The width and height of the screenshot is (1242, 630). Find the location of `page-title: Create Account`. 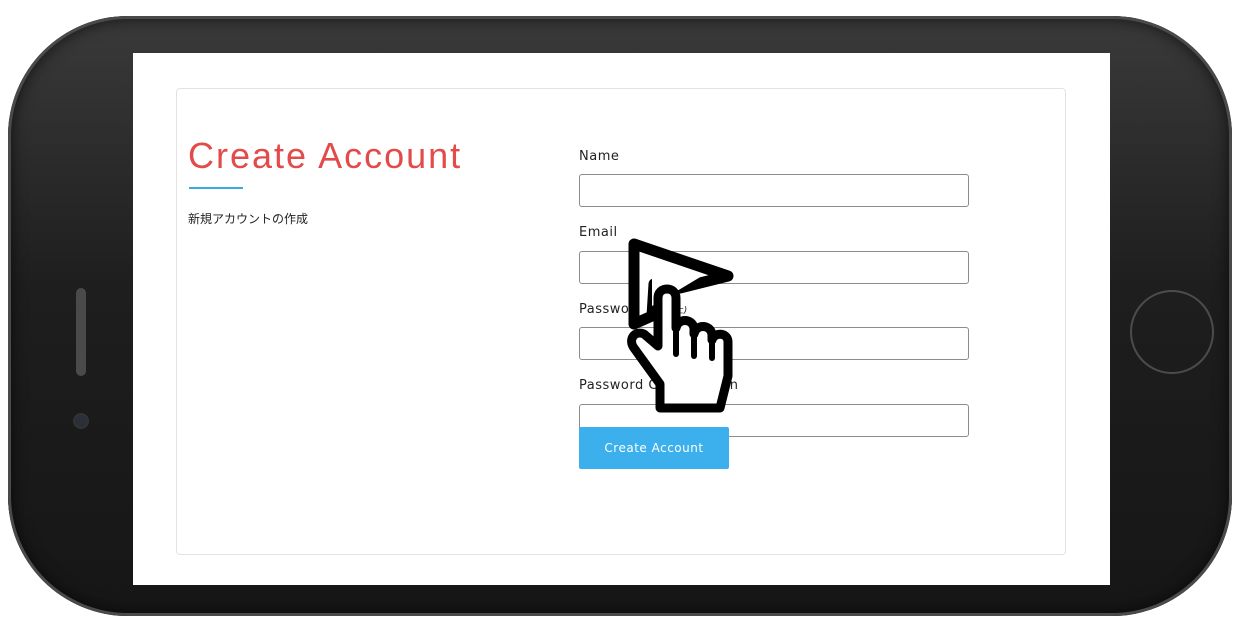

page-title: Create Account is located at coordinates (325, 155).